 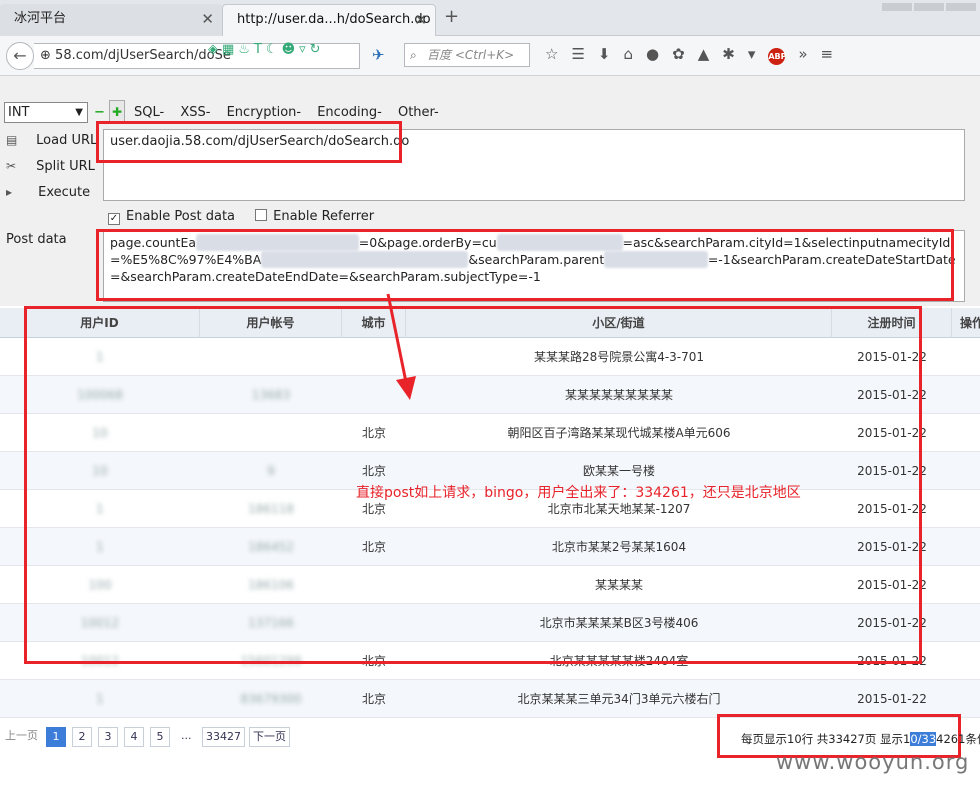 I want to click on bookmark-star-icon: ☆, so click(x=552, y=54).